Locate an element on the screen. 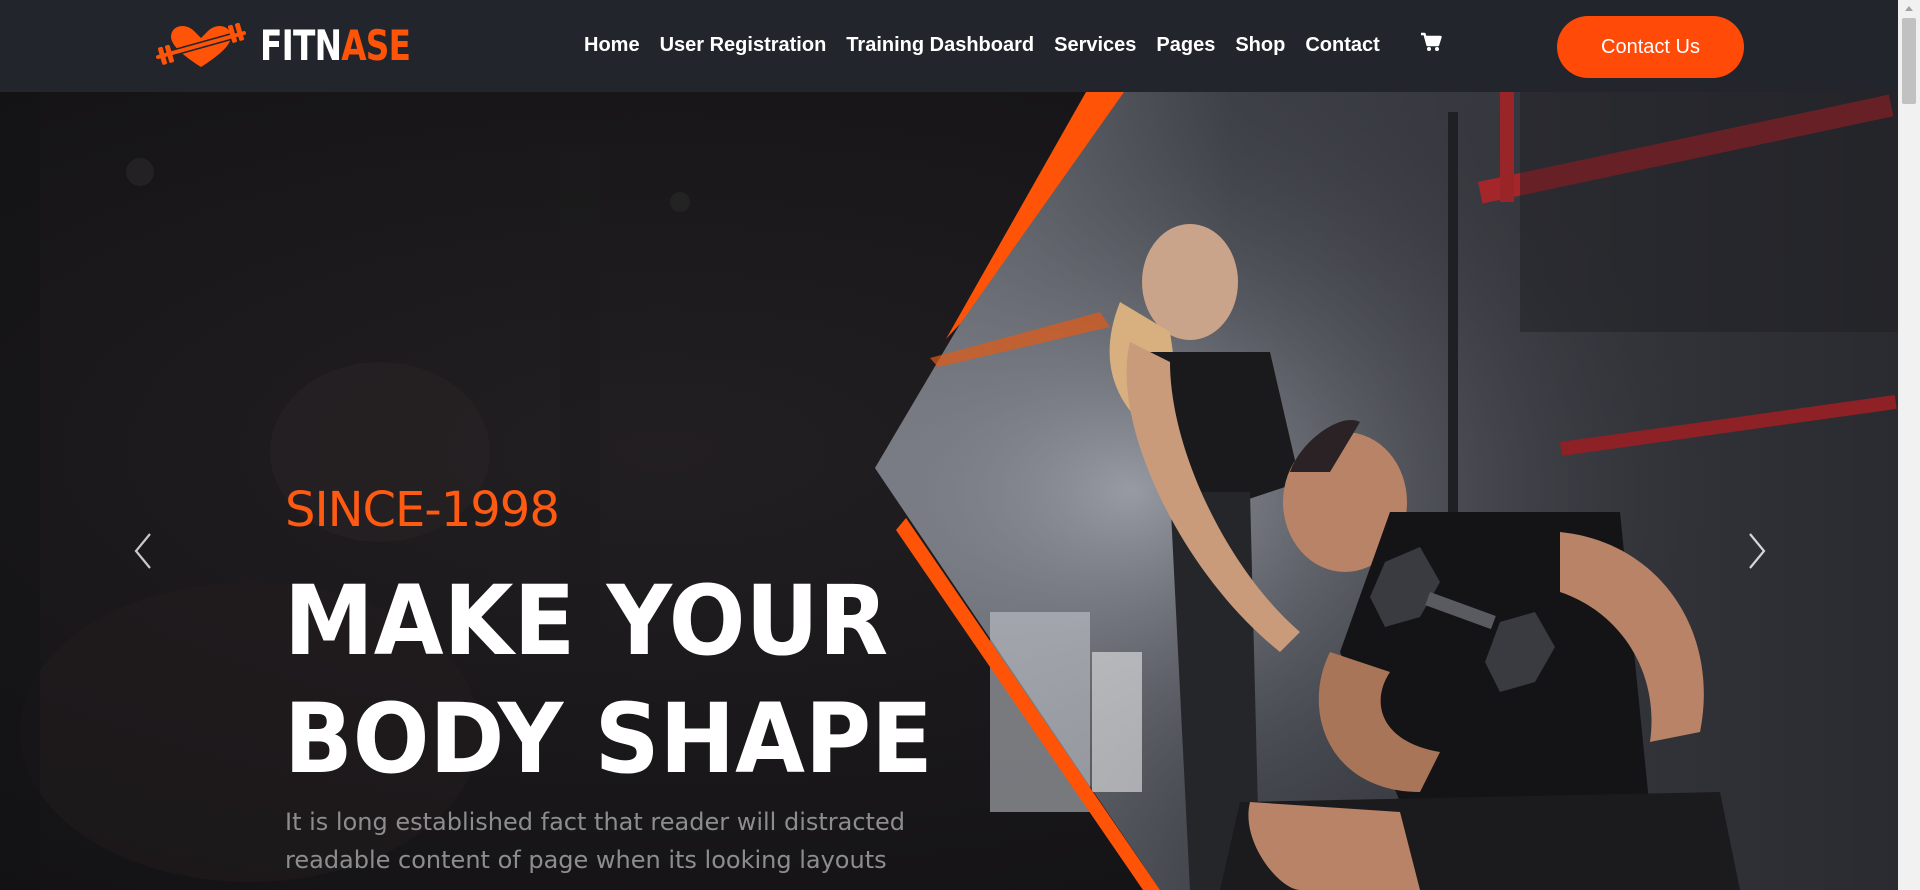  shopping-cart-icon is located at coordinates (1431, 41).